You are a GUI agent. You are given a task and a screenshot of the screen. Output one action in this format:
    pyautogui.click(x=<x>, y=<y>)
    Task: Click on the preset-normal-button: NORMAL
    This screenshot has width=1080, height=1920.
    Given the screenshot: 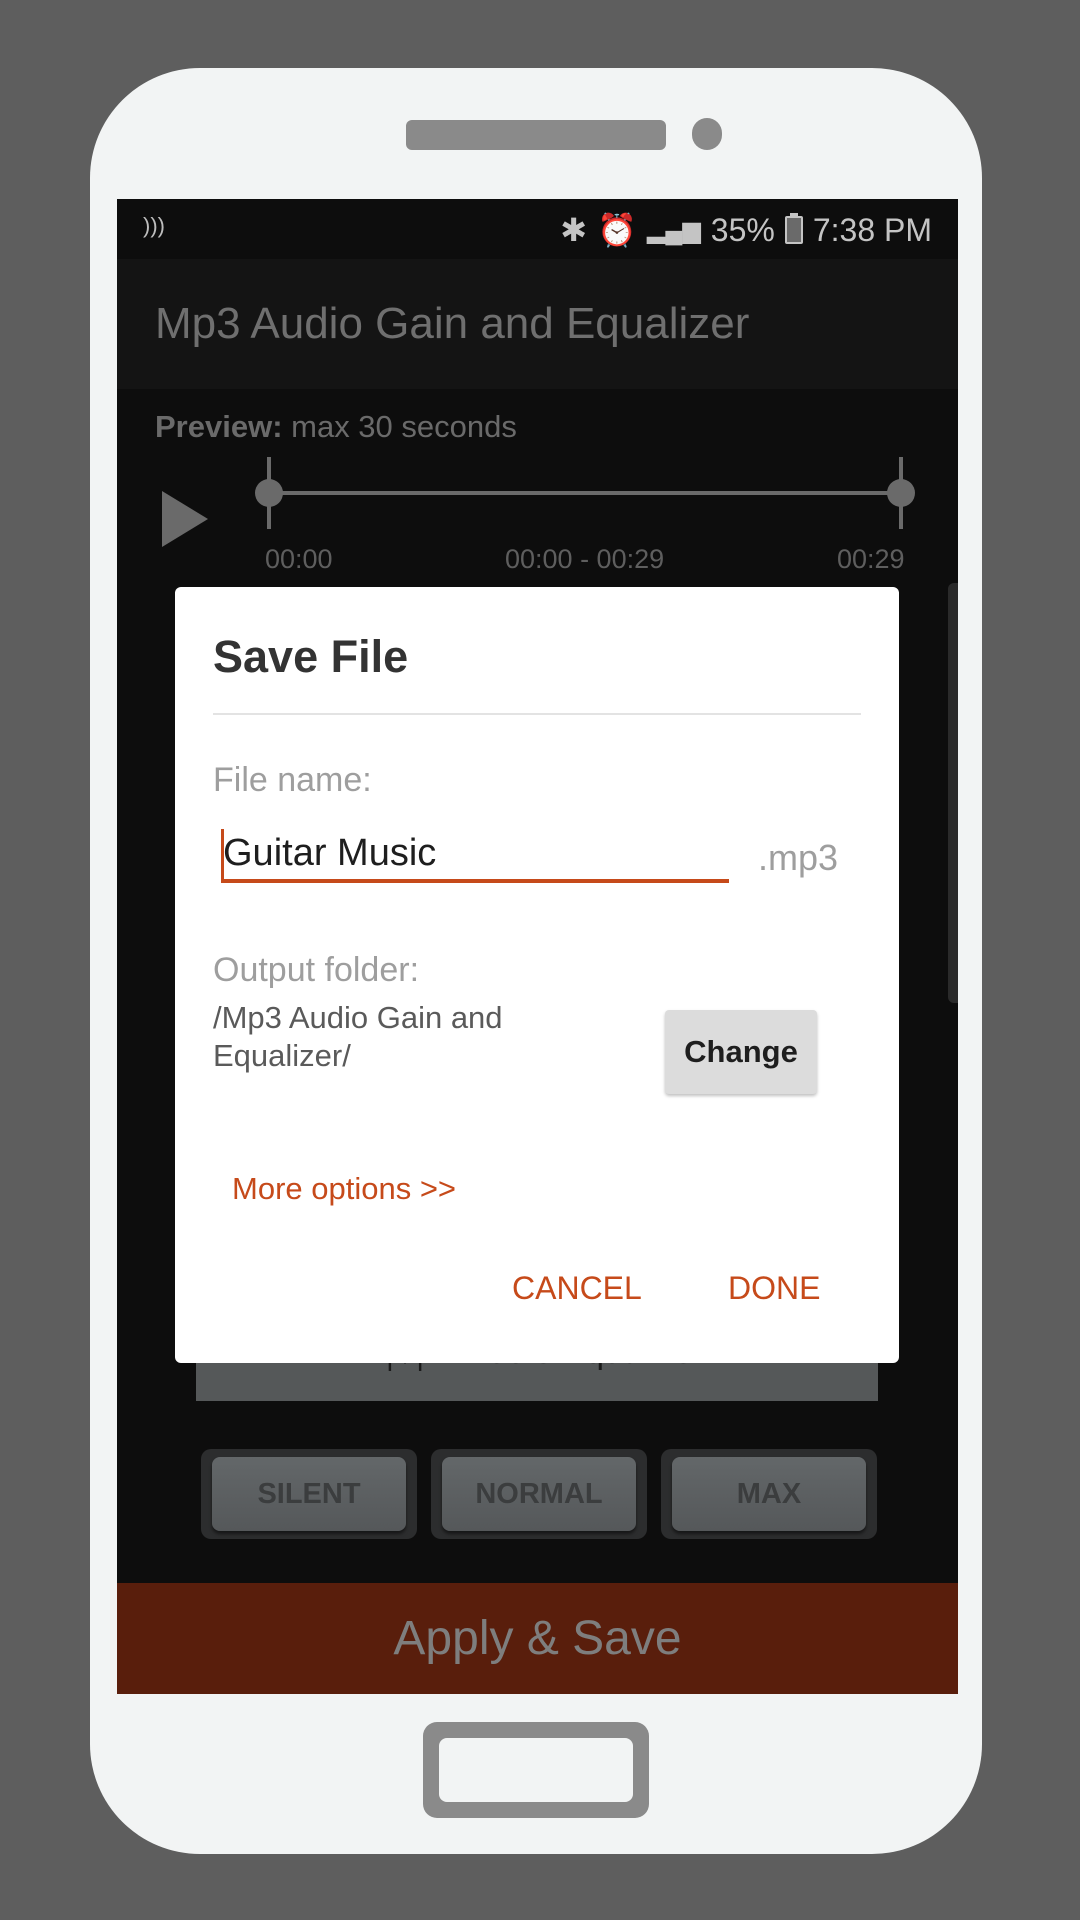 What is the action you would take?
    pyautogui.click(x=539, y=1494)
    